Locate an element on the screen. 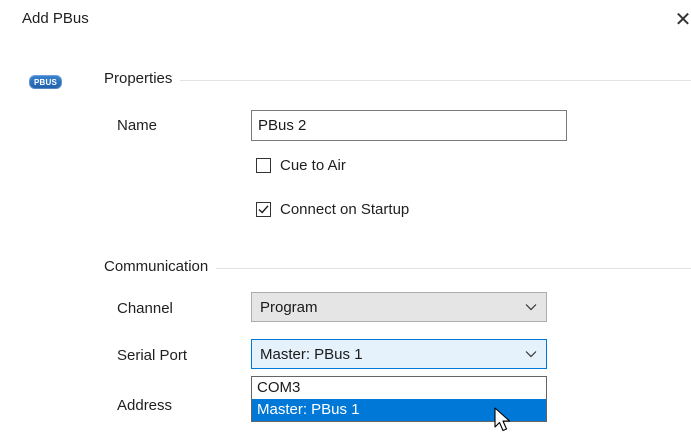  checkmark-icon is located at coordinates (263, 209).